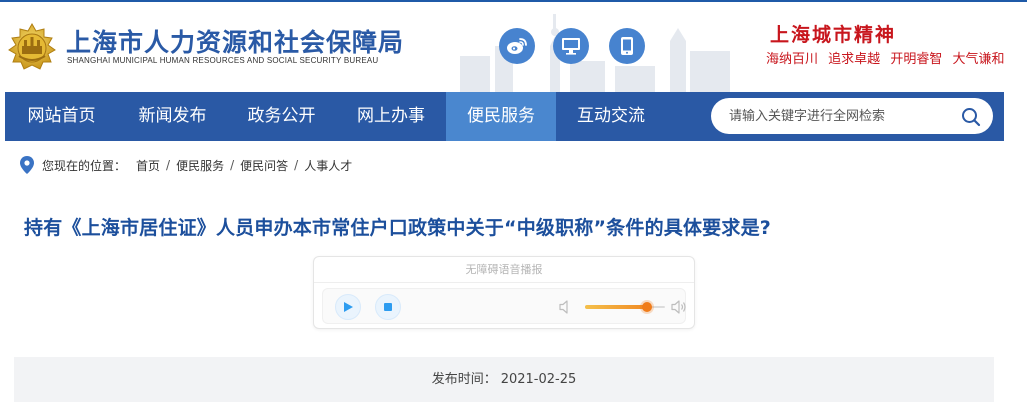 This screenshot has width=1027, height=415. I want to click on motto-item: 追求卓越, so click(854, 59).